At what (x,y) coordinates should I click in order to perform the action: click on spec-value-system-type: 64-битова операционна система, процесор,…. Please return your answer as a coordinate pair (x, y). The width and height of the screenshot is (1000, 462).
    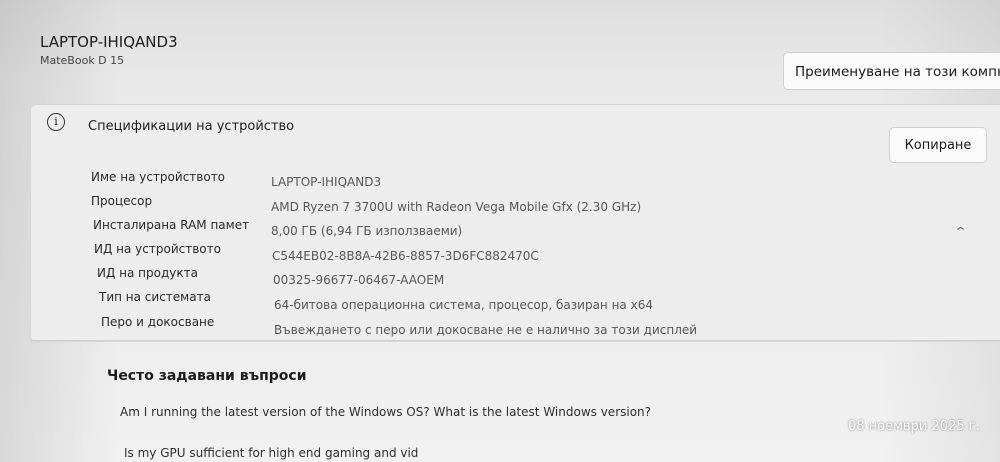
    Looking at the image, I should click on (463, 305).